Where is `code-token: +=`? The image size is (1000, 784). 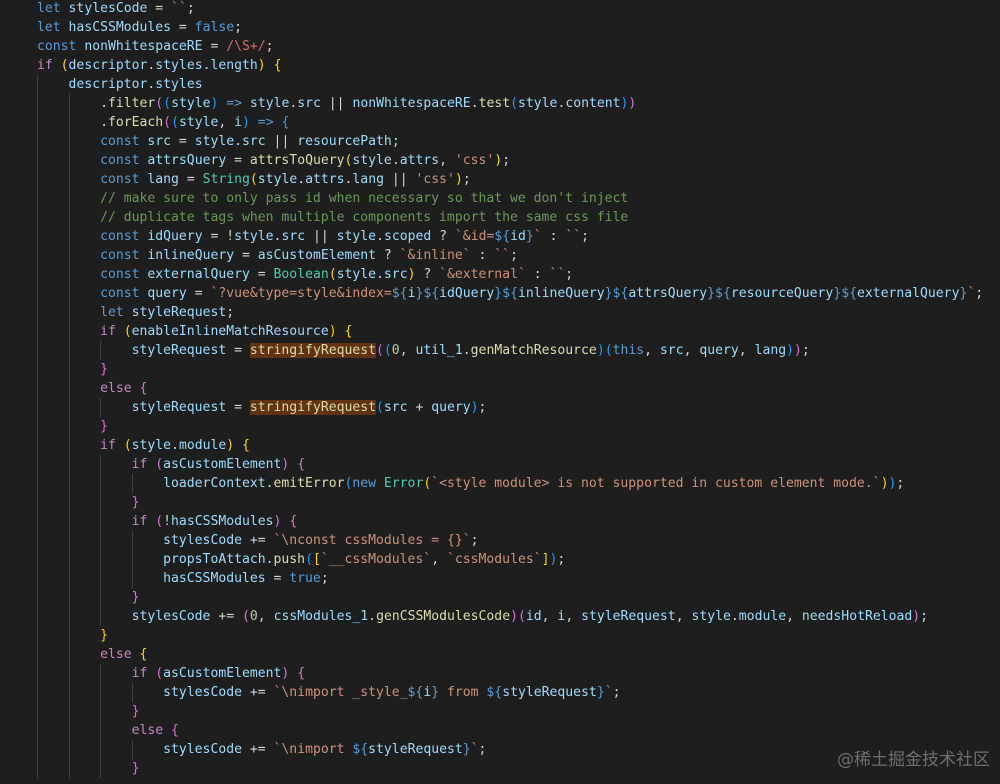
code-token: += is located at coordinates (257, 692).